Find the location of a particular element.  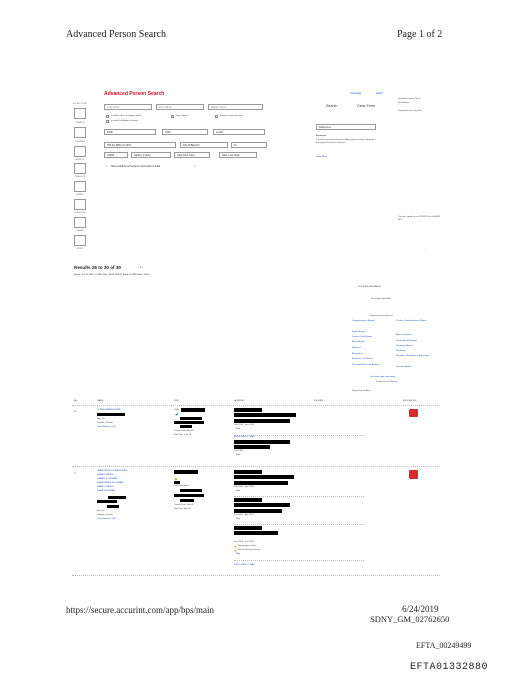

first-name-input: First Name is located at coordinates (180, 107).